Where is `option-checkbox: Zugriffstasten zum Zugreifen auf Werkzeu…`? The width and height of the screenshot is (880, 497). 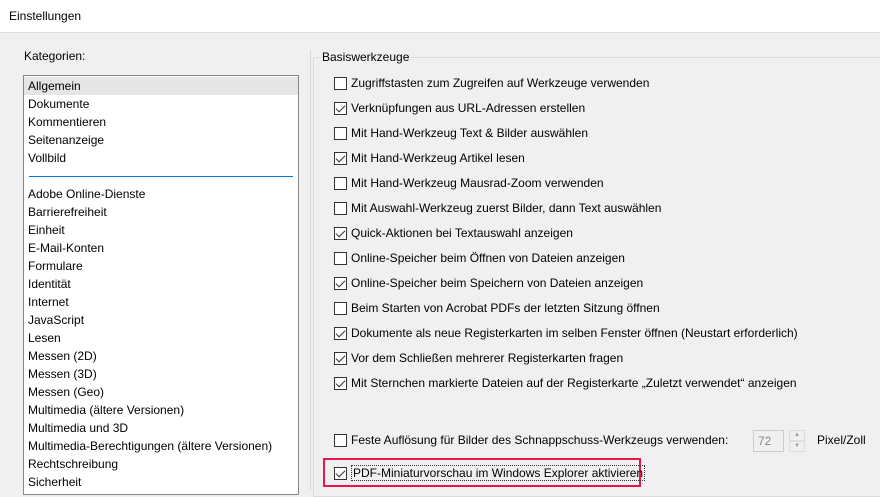
option-checkbox: Zugriffstasten zum Zugreifen auf Werkzeu… is located at coordinates (491, 83).